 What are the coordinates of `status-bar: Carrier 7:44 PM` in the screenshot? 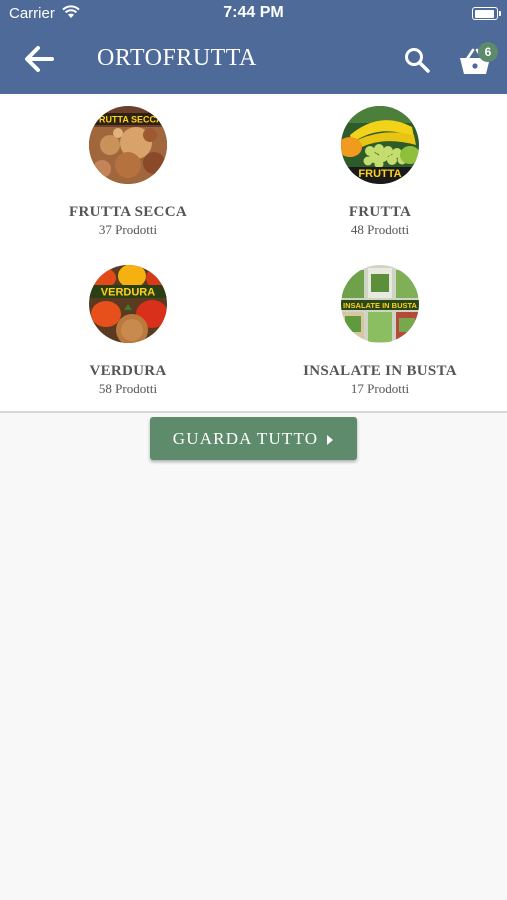 It's located at (253, 14).